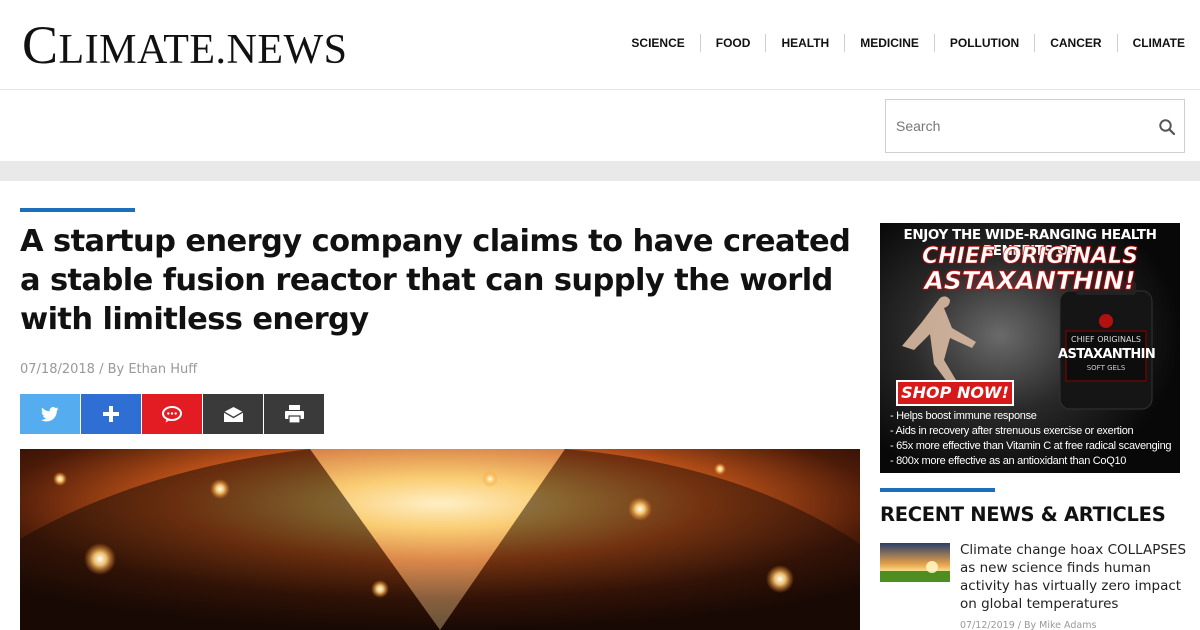 The image size is (1200, 630). I want to click on bottle-product-label: ASTAXANTHIN, so click(1107, 354).